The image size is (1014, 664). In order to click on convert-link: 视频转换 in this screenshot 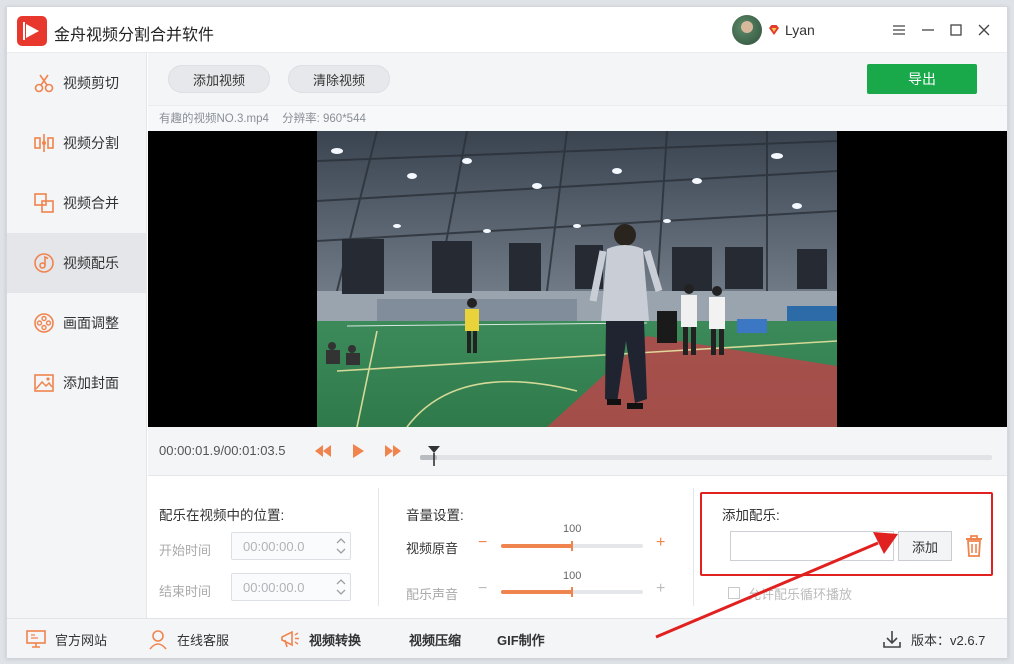, I will do `click(320, 639)`.